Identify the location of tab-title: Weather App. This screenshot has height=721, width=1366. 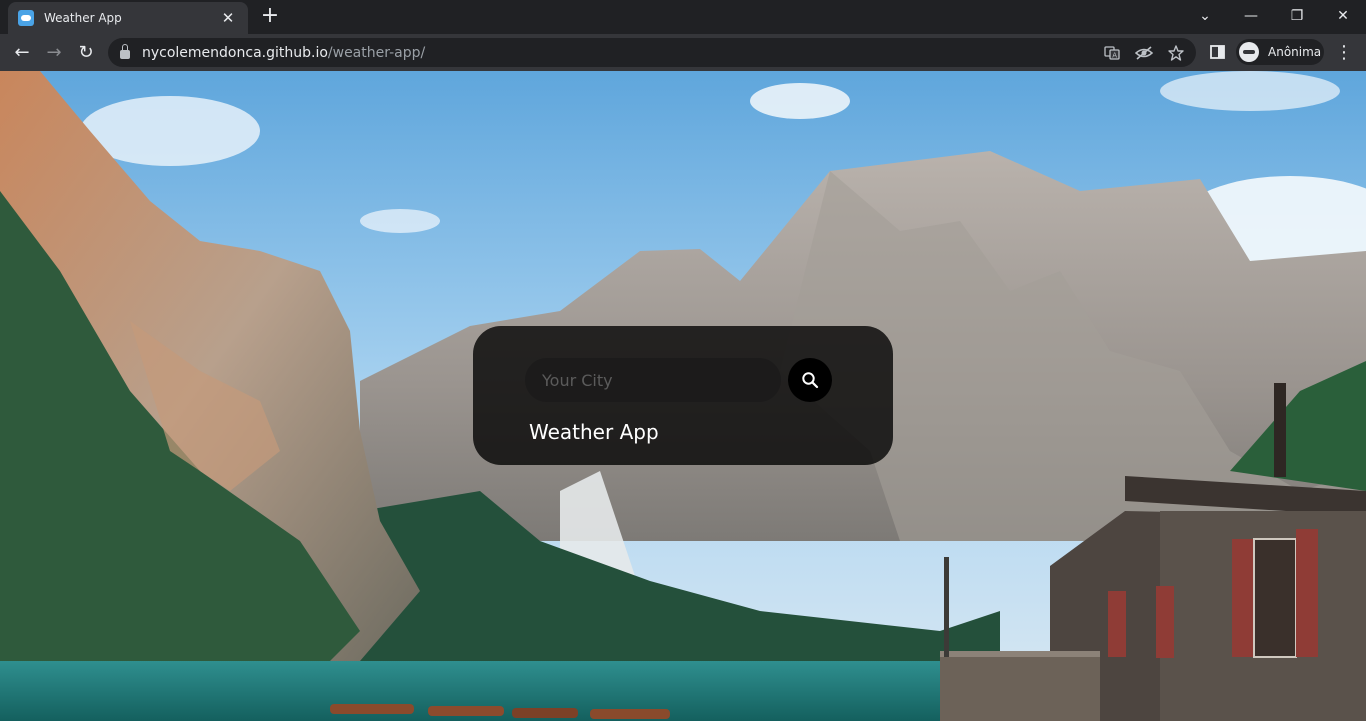
(83, 18).